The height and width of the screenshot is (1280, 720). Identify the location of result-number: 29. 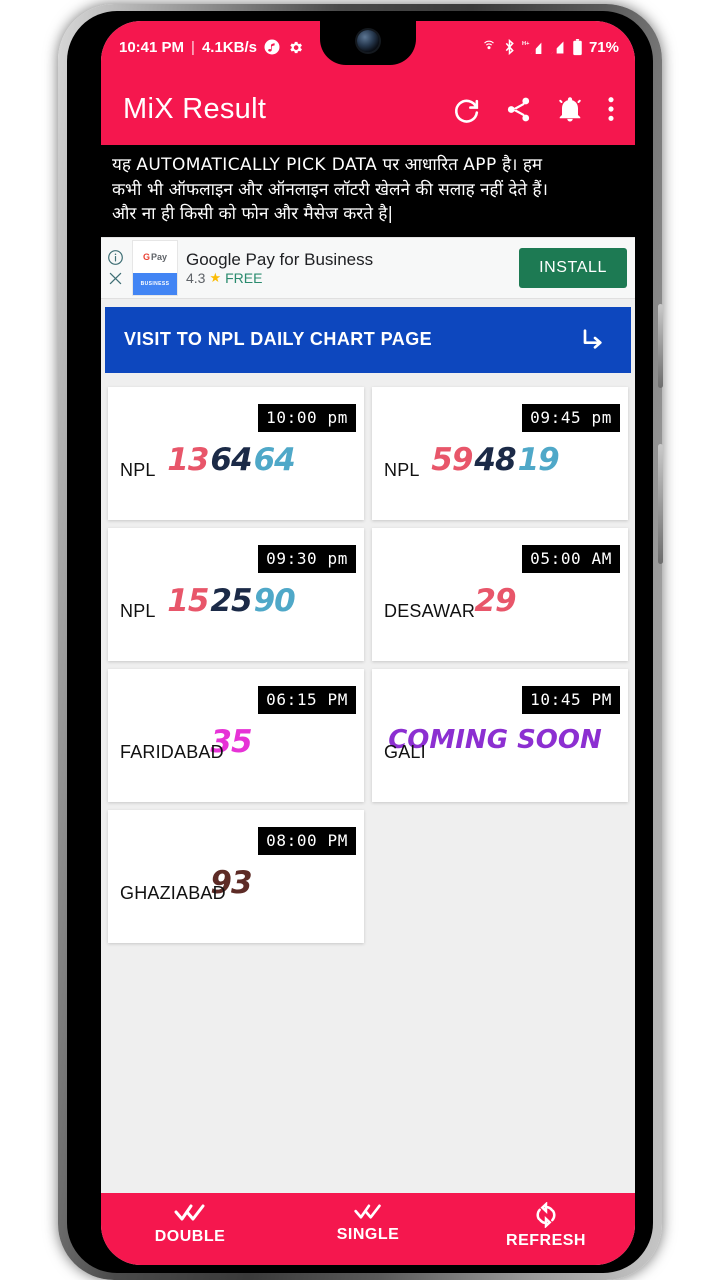
(495, 600).